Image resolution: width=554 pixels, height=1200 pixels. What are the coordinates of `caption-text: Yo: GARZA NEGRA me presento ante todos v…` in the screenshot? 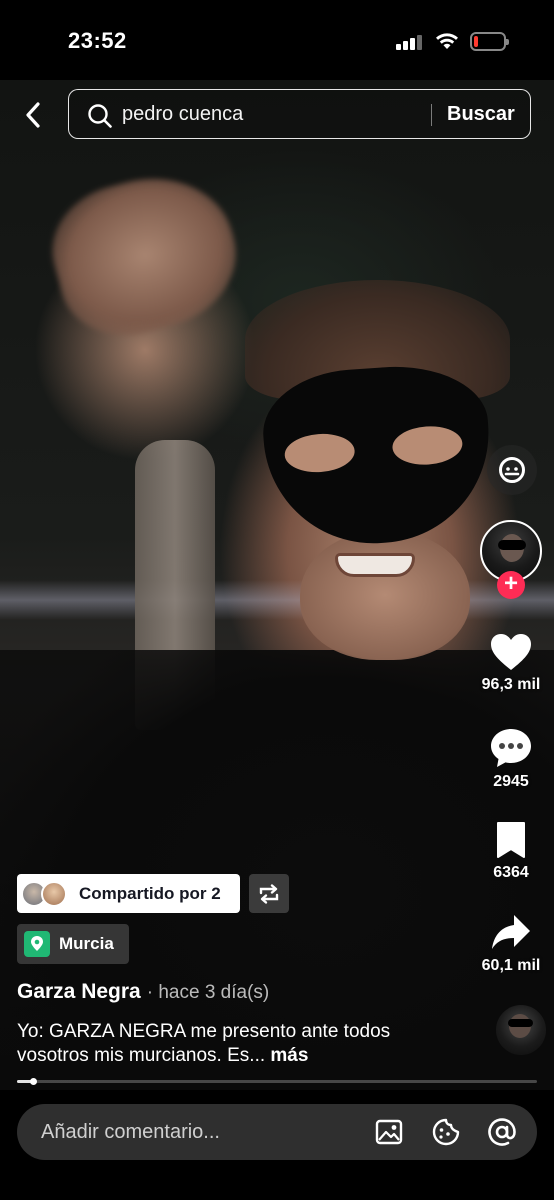 It's located at (204, 1043).